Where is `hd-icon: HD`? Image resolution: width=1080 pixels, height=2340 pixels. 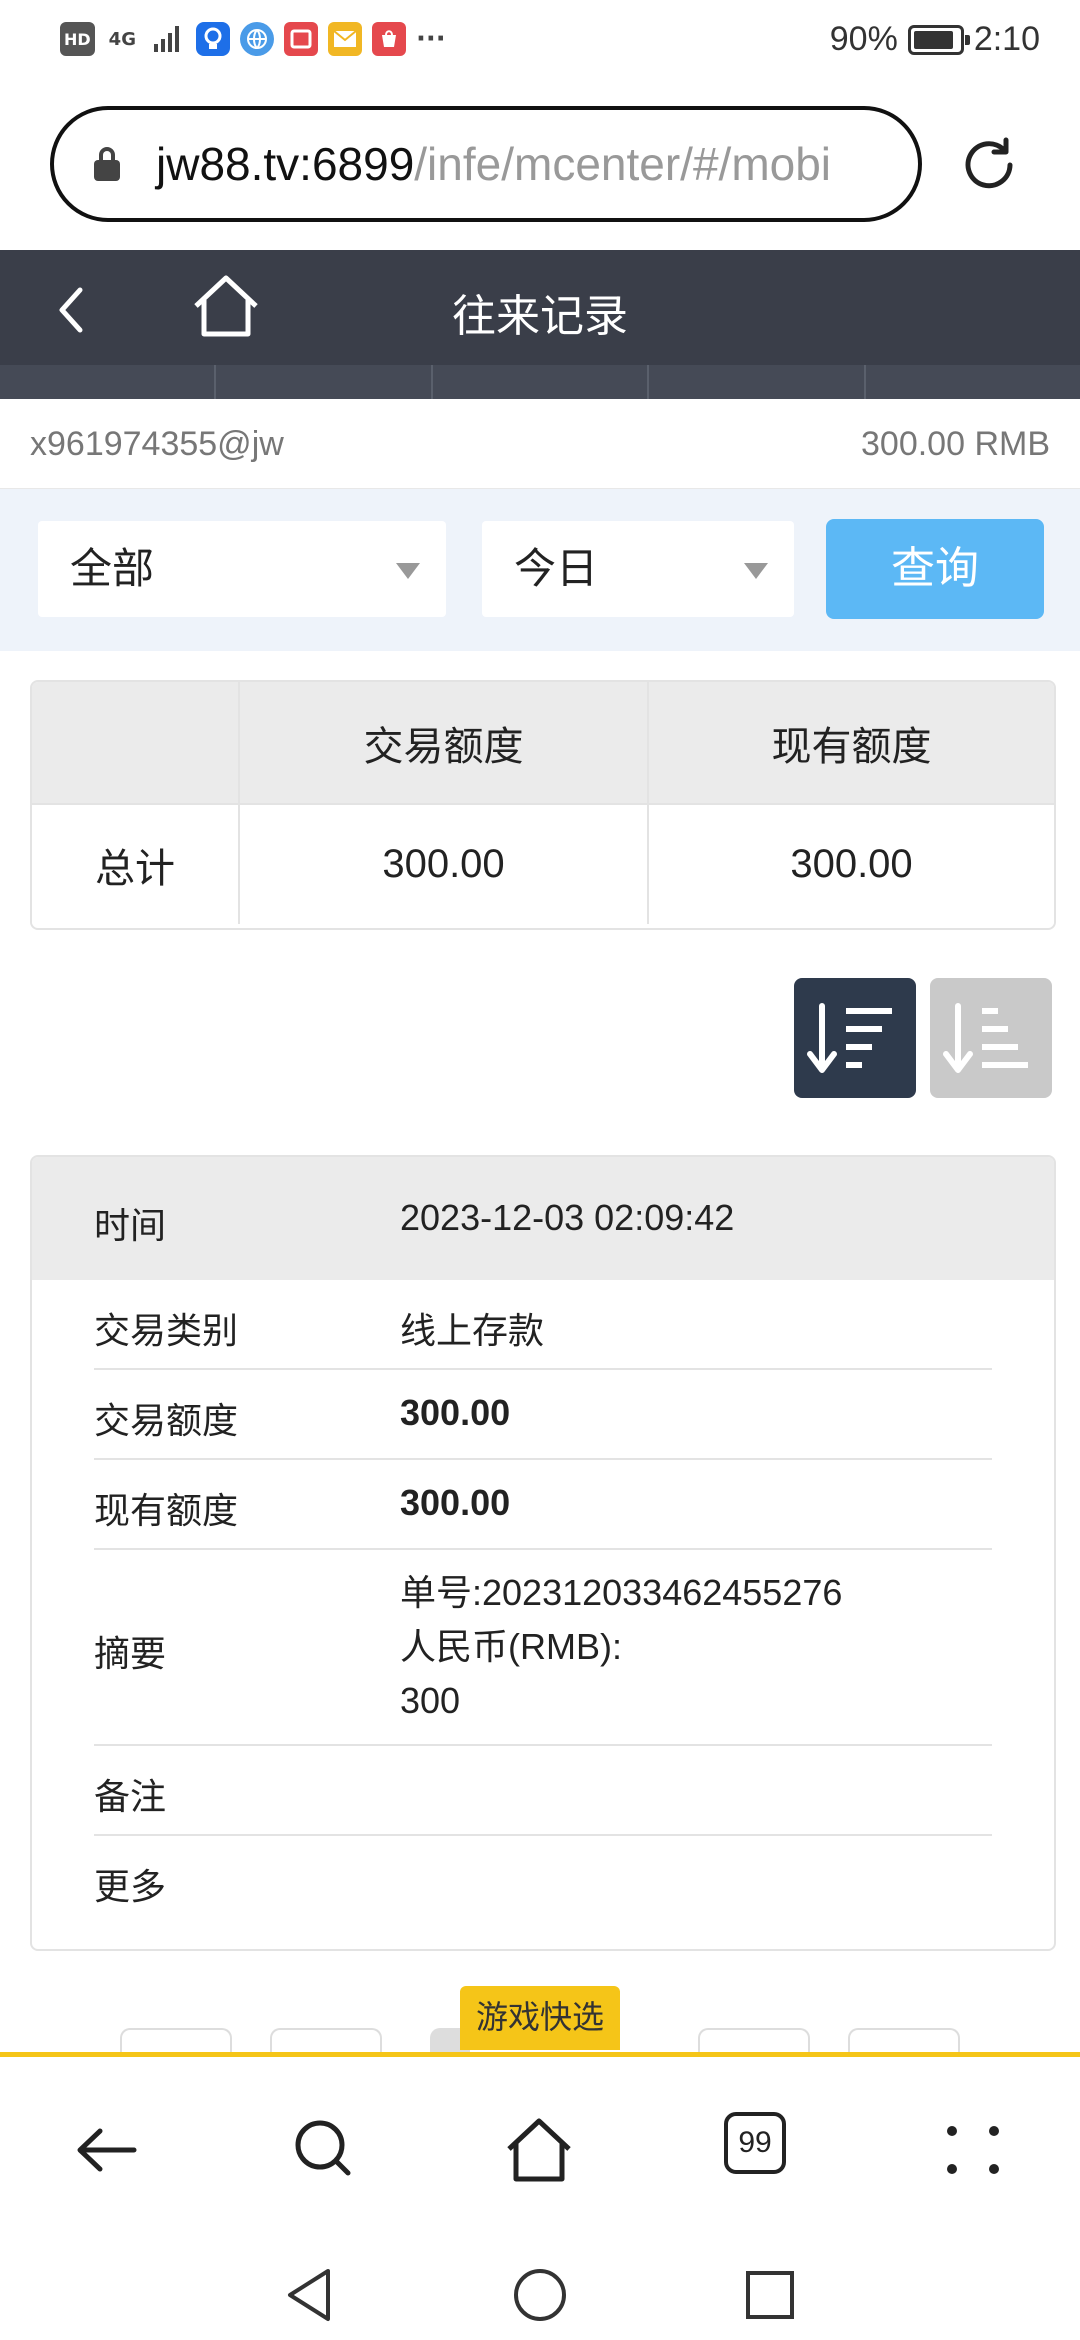 hd-icon: HD is located at coordinates (77, 39).